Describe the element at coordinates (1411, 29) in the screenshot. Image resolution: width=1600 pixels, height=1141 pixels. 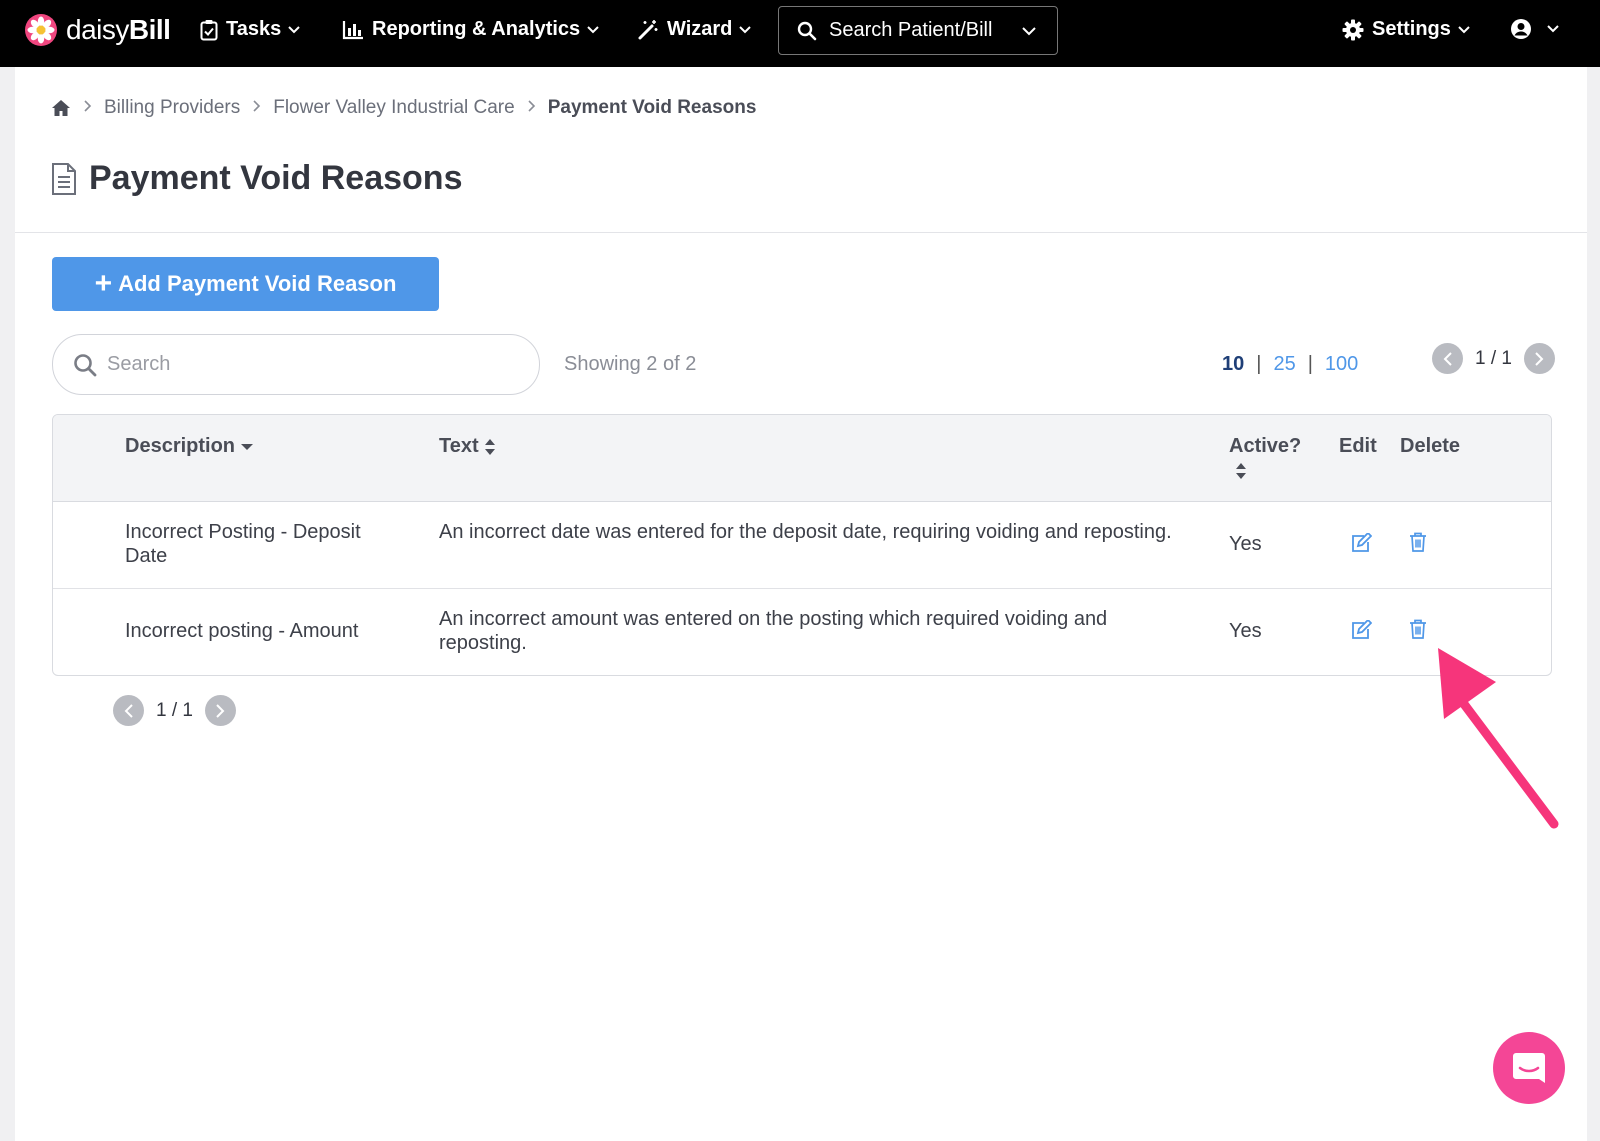
I see `nav-settings-label: Settings` at that location.